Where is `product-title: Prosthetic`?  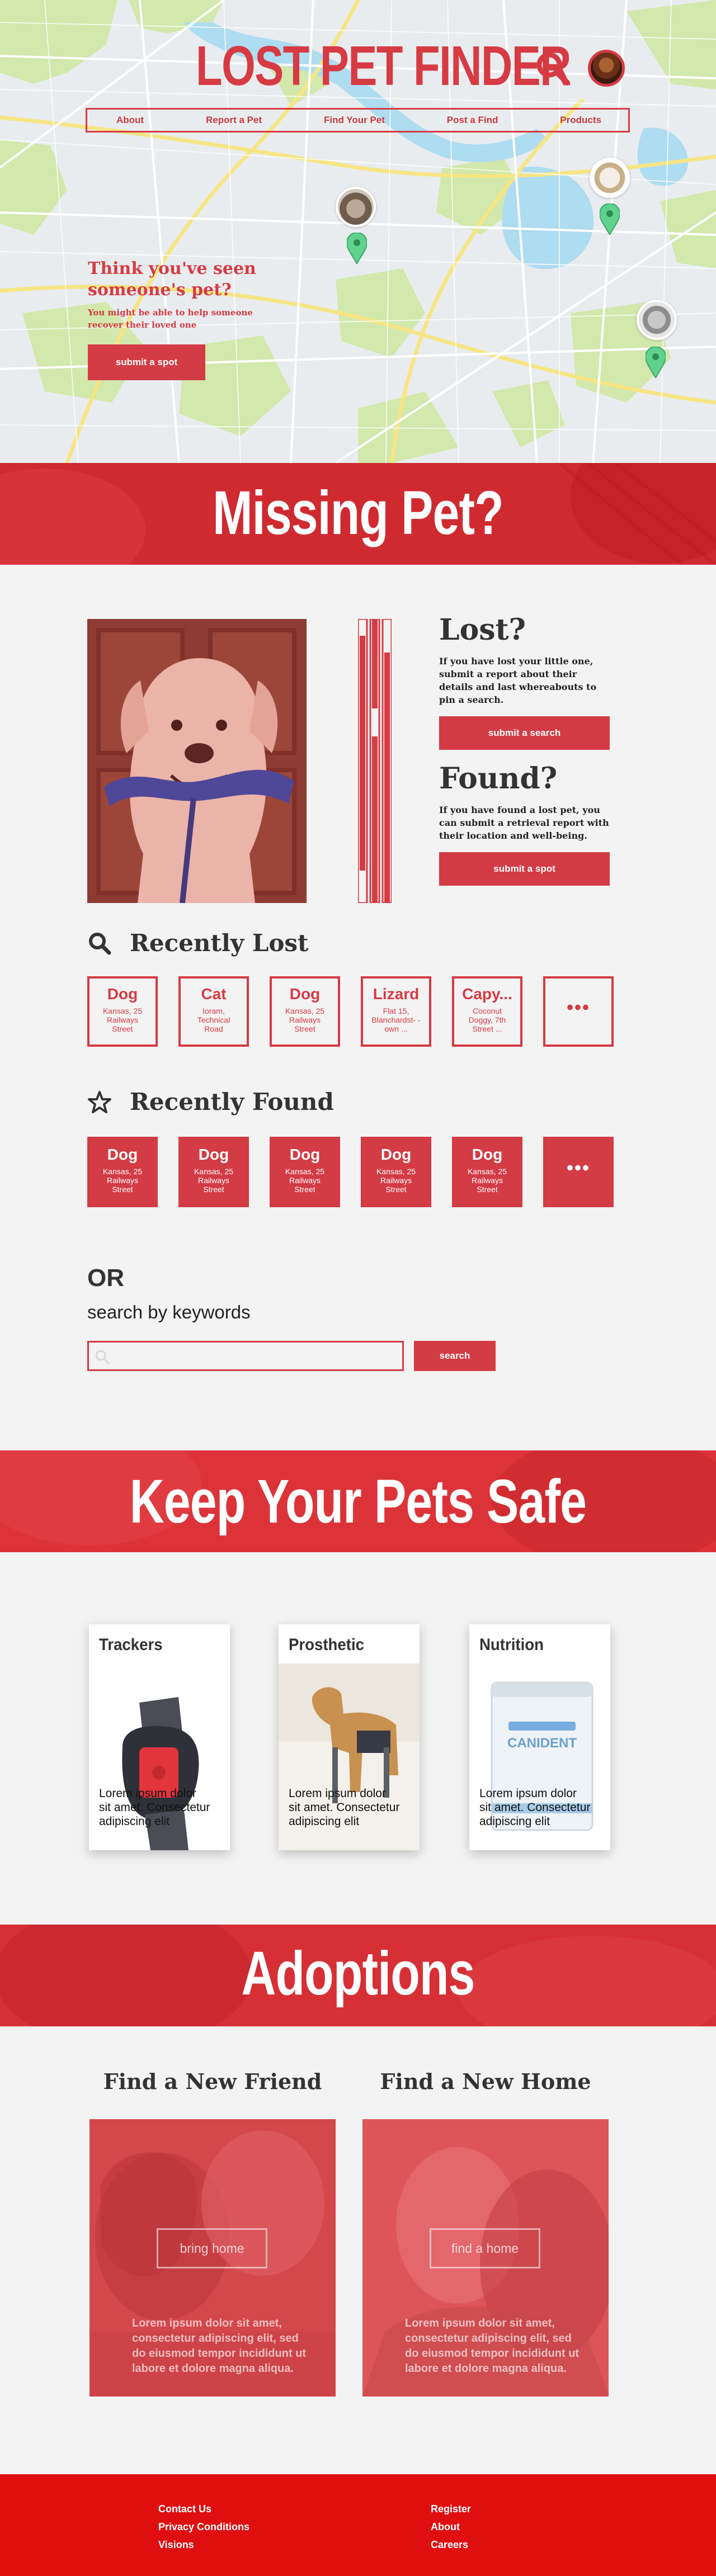 product-title: Prosthetic is located at coordinates (326, 1645).